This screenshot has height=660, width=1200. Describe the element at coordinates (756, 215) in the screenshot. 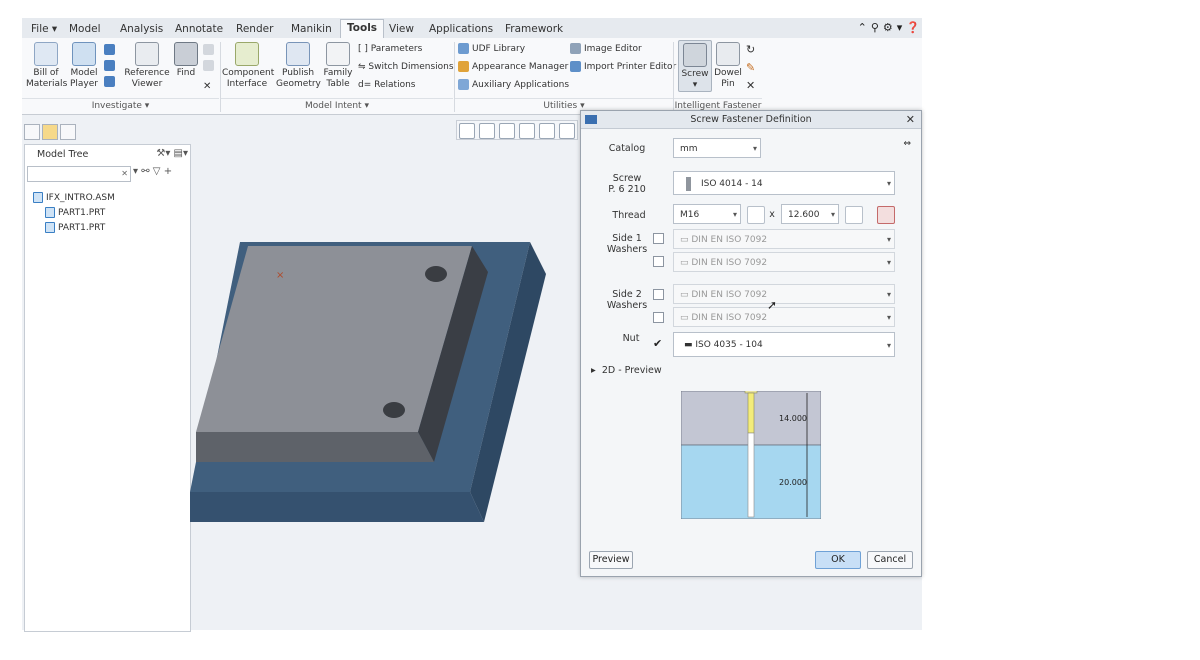

I see `thread-lookup-icon` at that location.